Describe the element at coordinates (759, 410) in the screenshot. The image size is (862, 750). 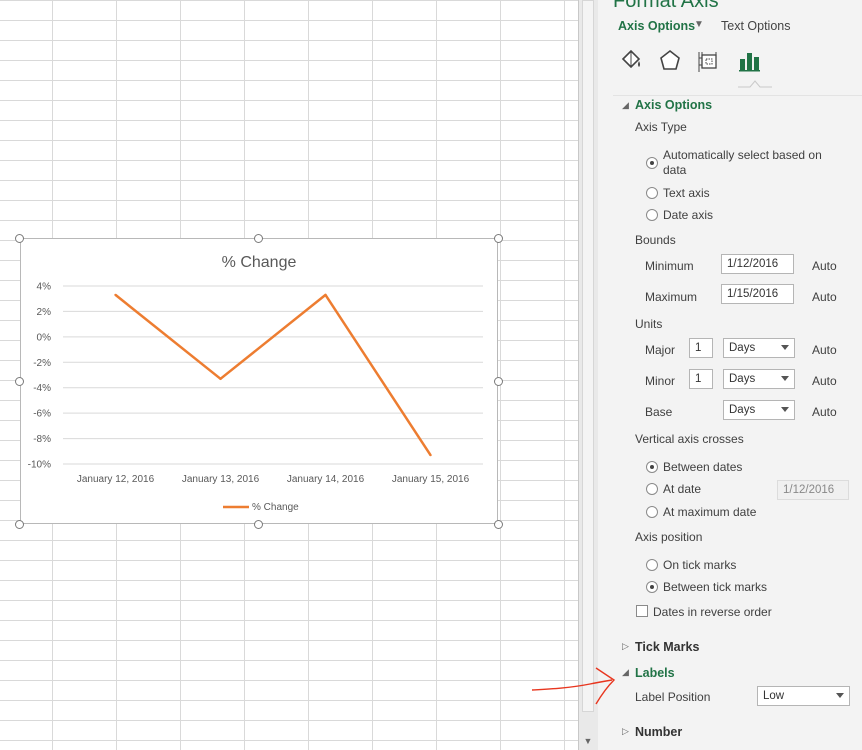
I see `base-unit-dropdown: Days` at that location.